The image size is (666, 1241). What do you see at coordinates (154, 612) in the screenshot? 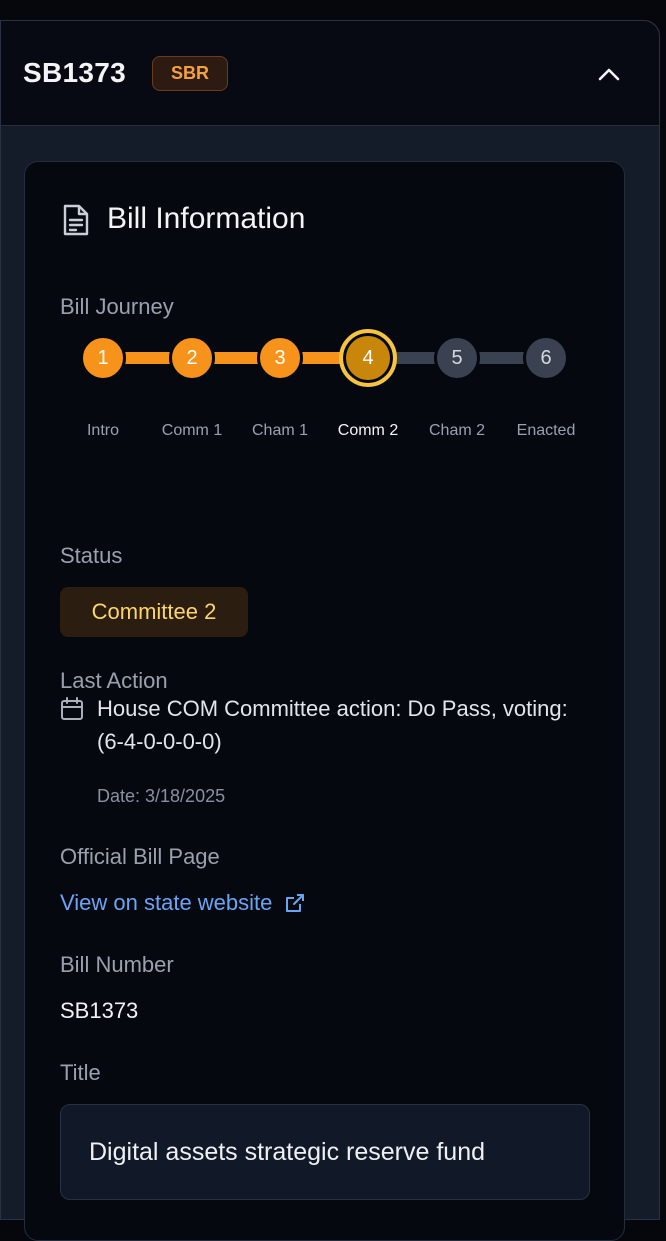
I see `status-badge: Committee 2` at bounding box center [154, 612].